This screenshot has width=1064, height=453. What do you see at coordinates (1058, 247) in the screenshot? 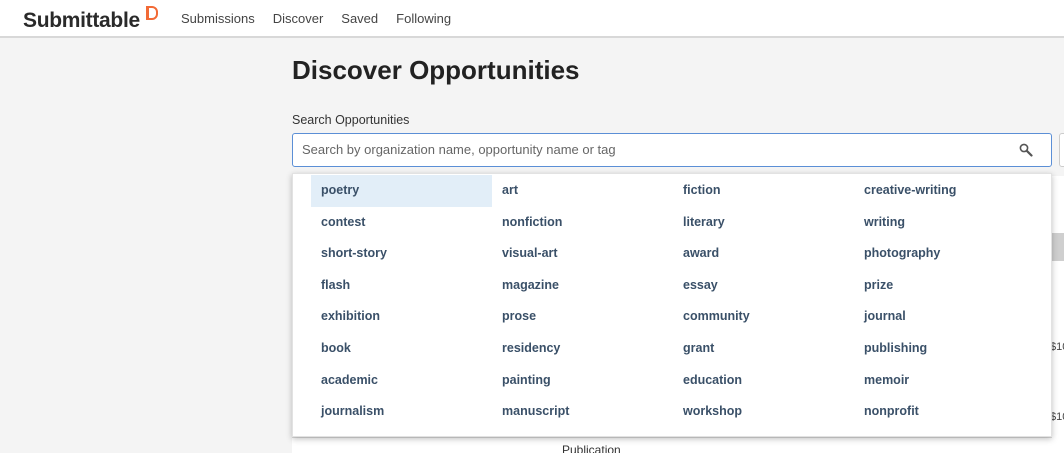
I see `background-tab` at bounding box center [1058, 247].